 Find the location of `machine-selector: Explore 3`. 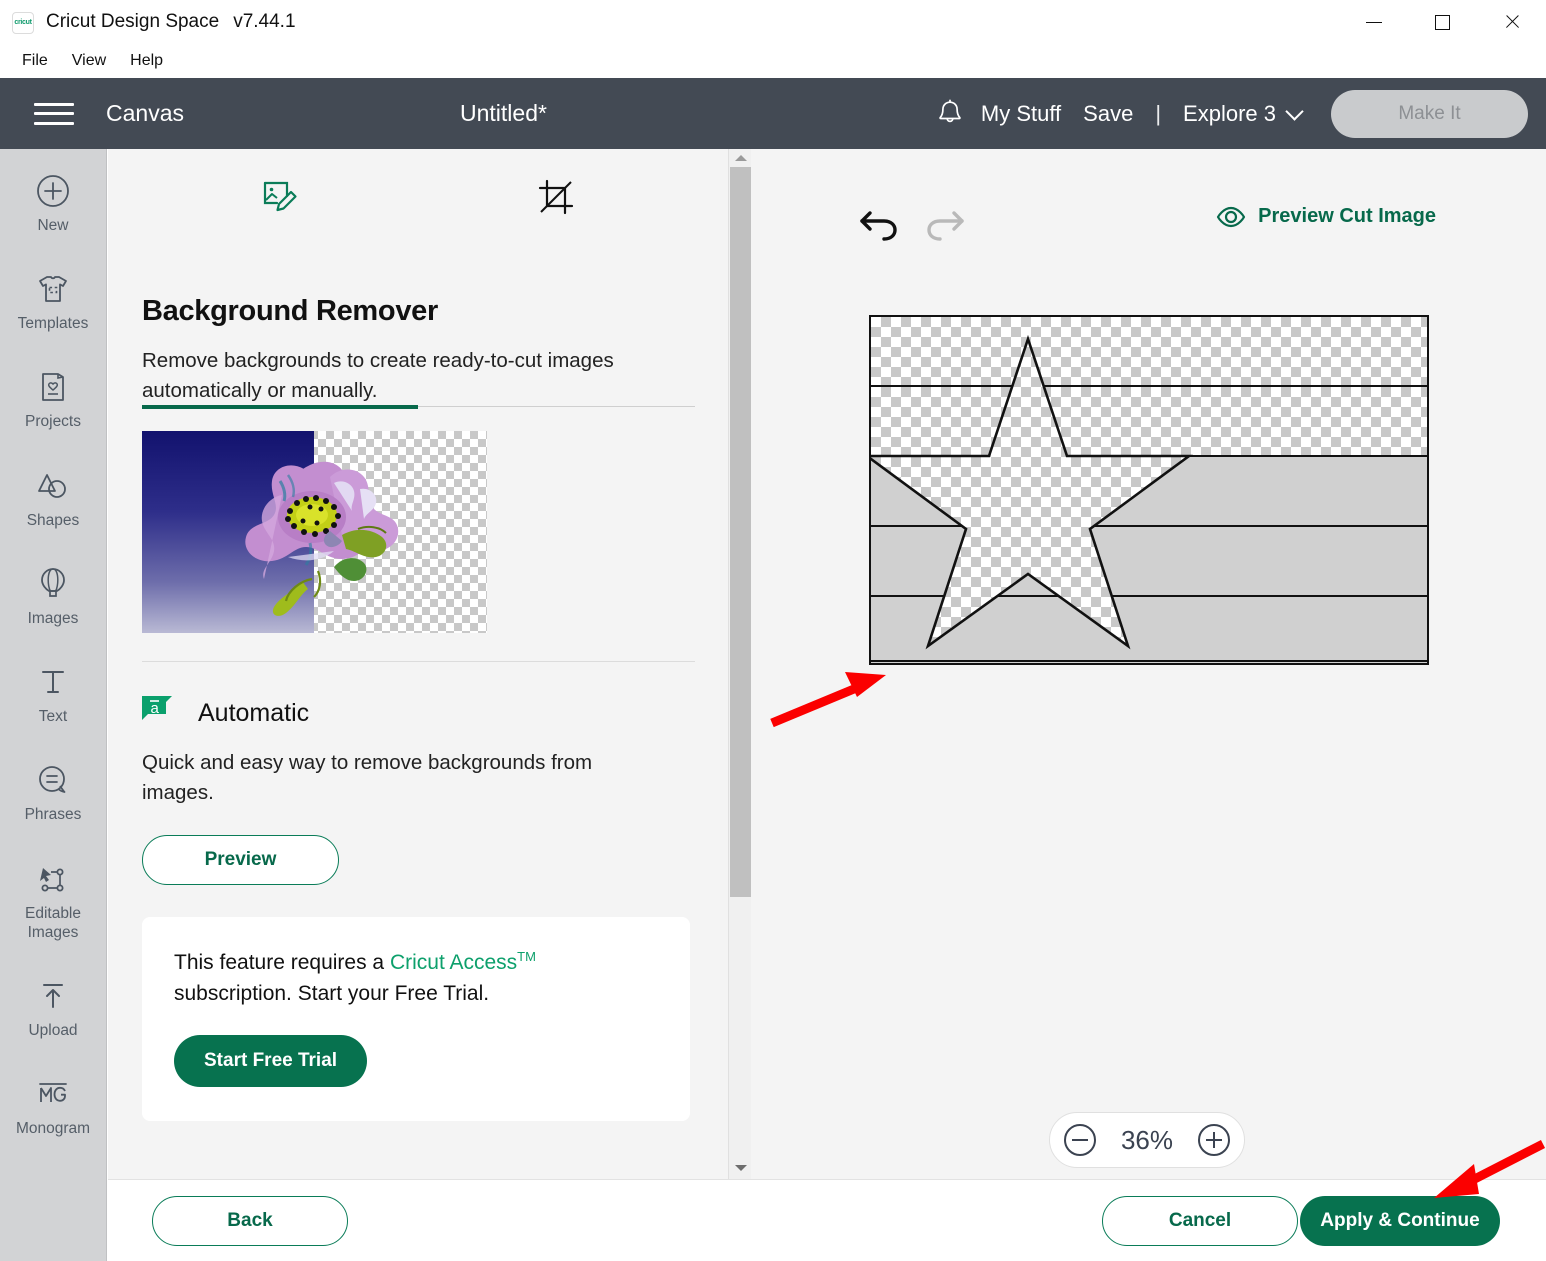

machine-selector: Explore 3 is located at coordinates (1243, 113).